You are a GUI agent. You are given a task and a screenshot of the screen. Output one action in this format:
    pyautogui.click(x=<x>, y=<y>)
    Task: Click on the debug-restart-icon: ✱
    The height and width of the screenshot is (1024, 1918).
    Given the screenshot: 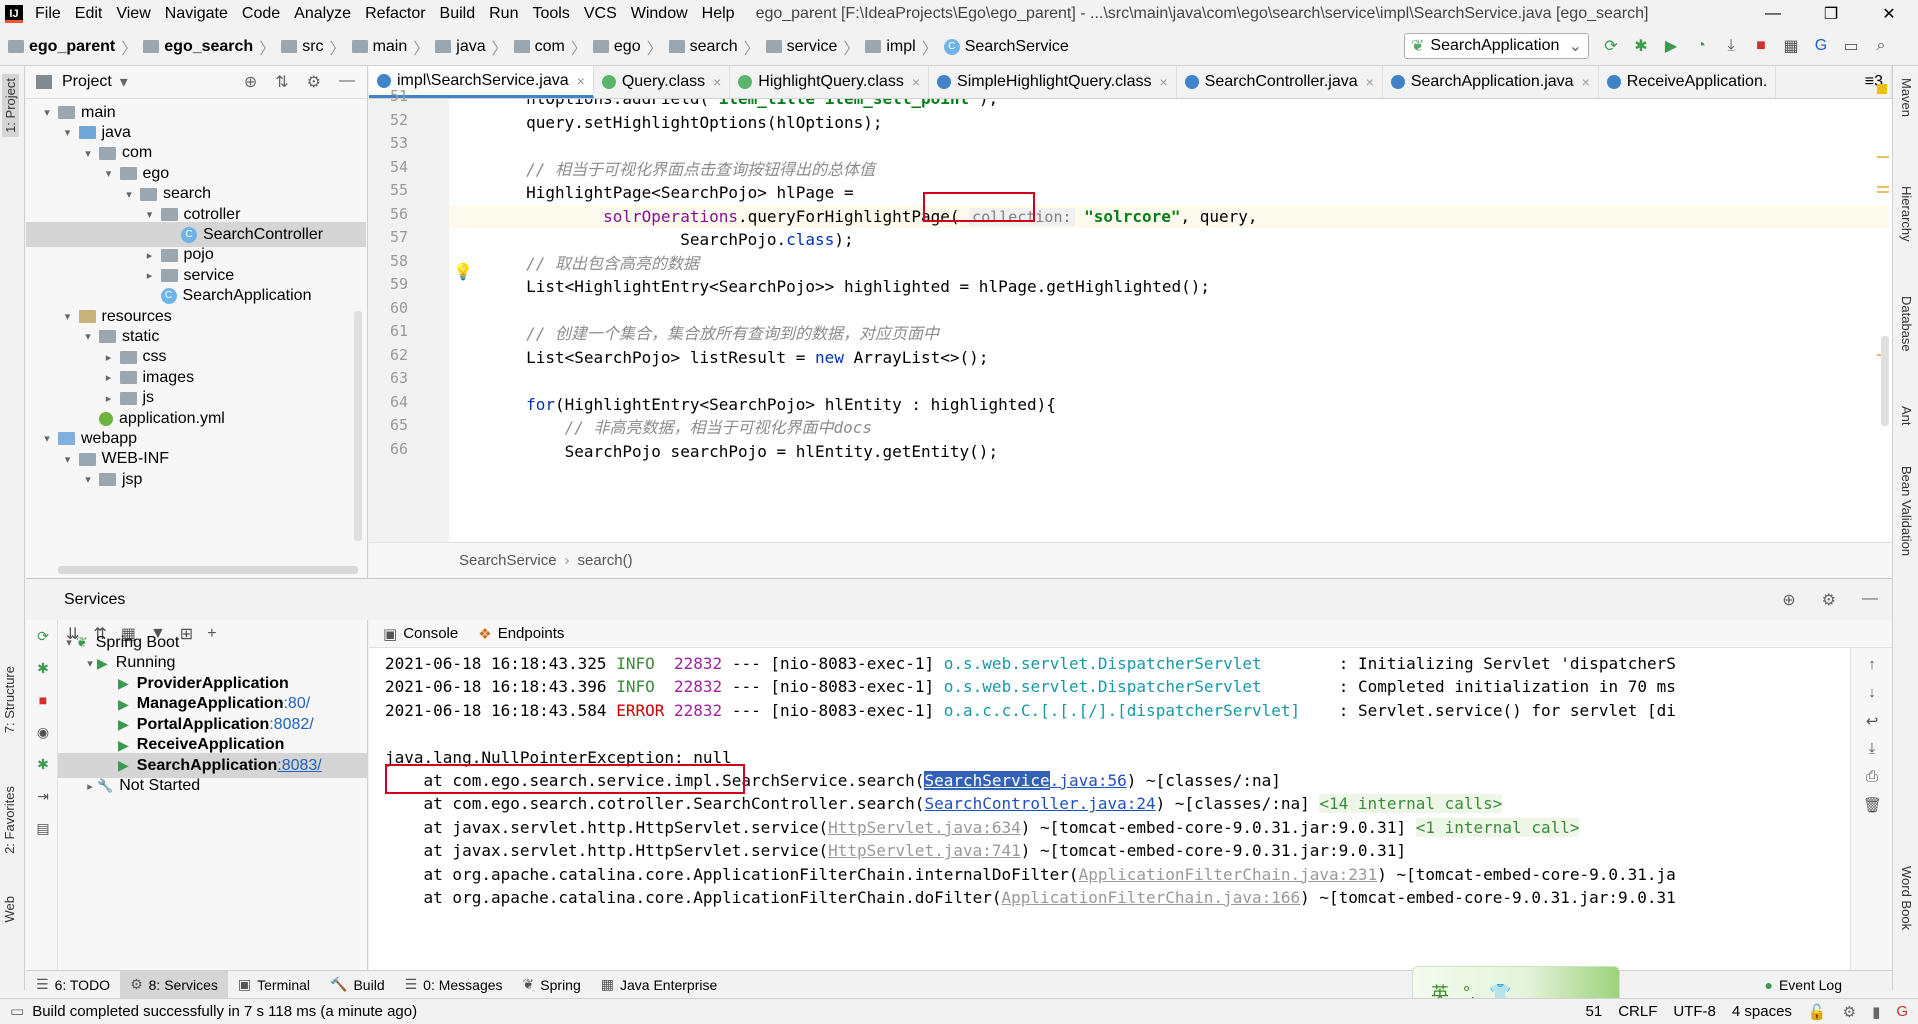 What is the action you would take?
    pyautogui.click(x=43, y=765)
    